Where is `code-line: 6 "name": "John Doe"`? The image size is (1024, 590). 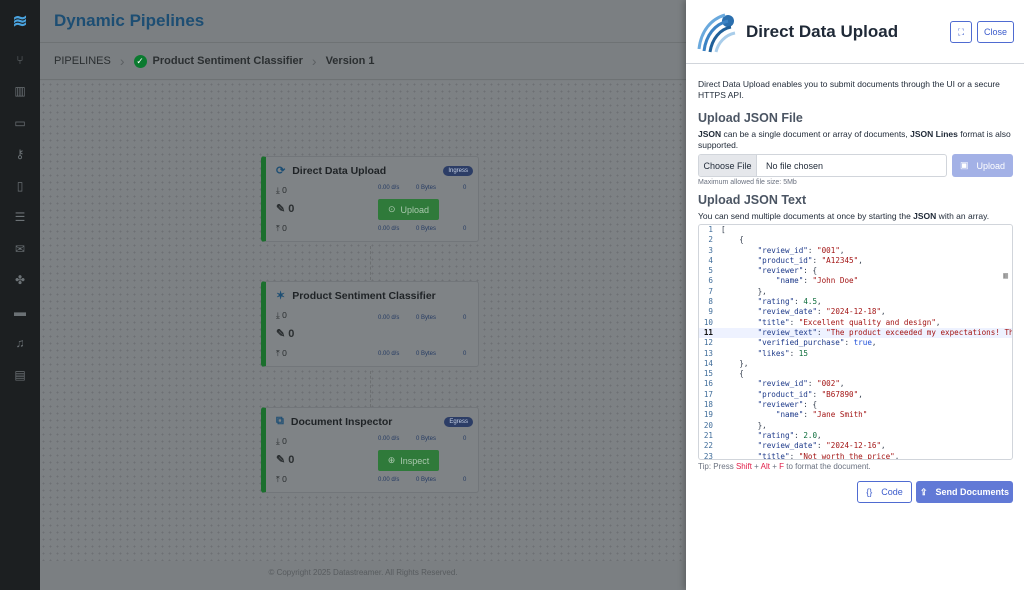
code-line: 6 "name": "John Doe" is located at coordinates (855, 281).